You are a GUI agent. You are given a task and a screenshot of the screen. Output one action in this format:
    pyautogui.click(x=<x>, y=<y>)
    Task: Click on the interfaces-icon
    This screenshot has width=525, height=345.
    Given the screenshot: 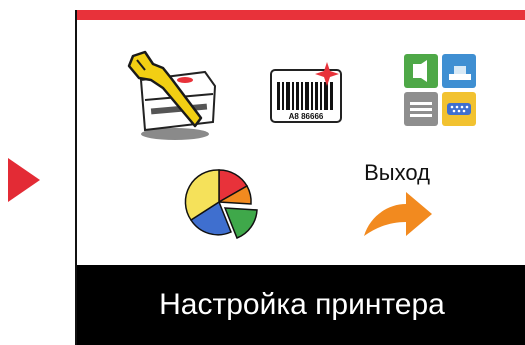 What is the action you would take?
    pyautogui.click(x=440, y=90)
    